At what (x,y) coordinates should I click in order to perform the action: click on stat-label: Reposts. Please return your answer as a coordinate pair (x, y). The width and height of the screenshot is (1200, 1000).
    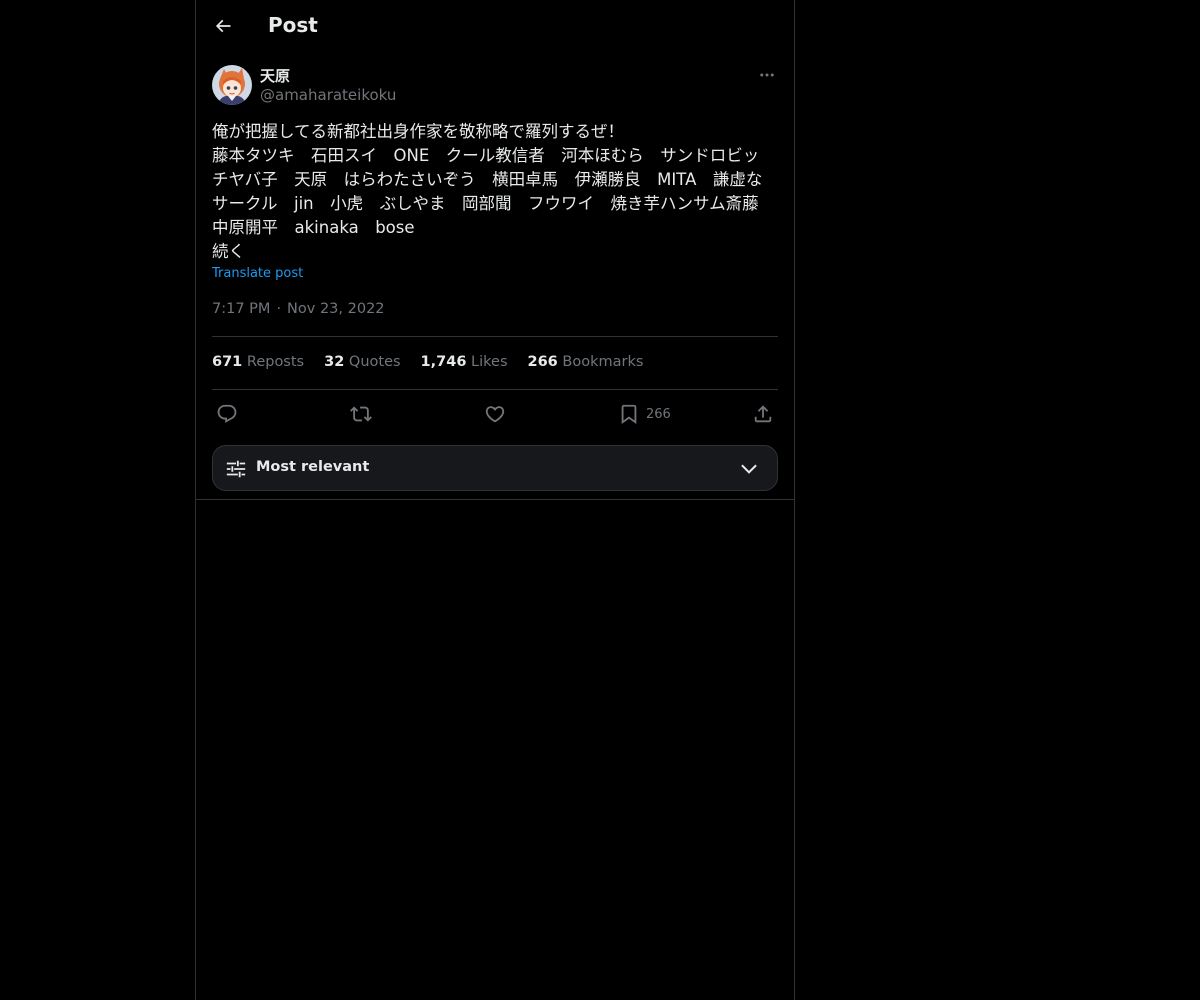
    Looking at the image, I should click on (275, 362).